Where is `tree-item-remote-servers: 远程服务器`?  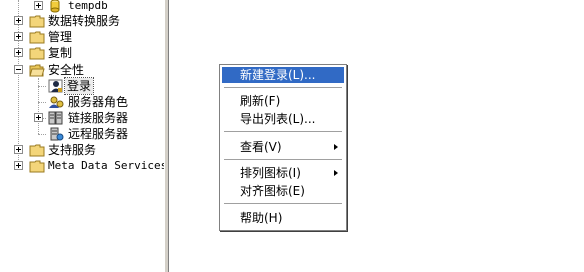 tree-item-remote-servers: 远程服务器 is located at coordinates (82, 134).